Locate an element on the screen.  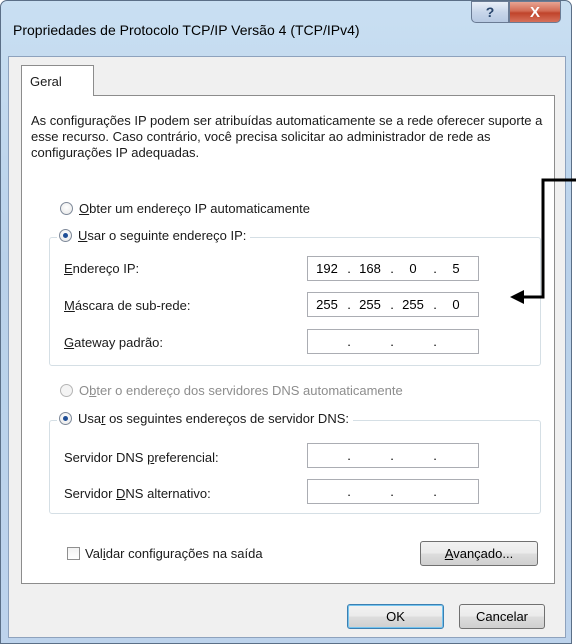
checkbox-label: Validar configurações na saída is located at coordinates (174, 553).